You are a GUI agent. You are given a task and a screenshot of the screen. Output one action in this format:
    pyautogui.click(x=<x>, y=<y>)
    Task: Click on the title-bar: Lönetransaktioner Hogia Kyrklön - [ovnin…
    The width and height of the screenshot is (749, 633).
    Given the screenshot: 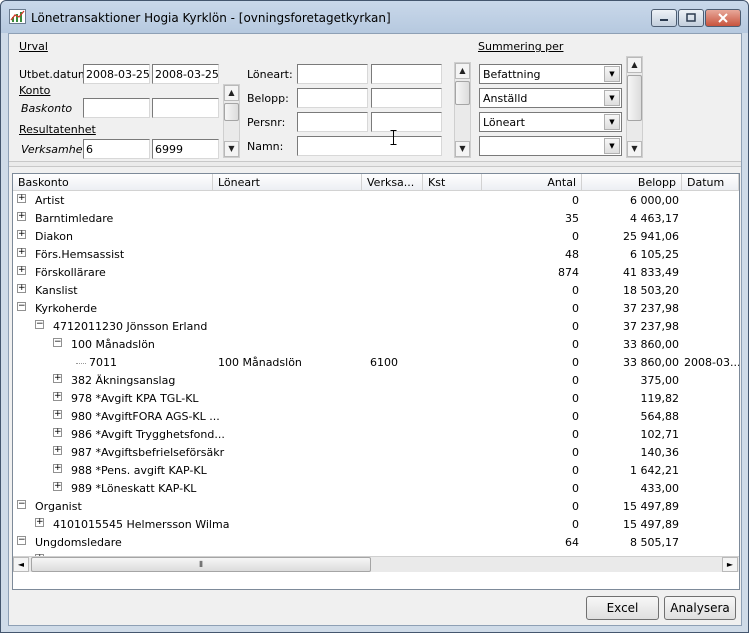 What is the action you would take?
    pyautogui.click(x=374, y=17)
    